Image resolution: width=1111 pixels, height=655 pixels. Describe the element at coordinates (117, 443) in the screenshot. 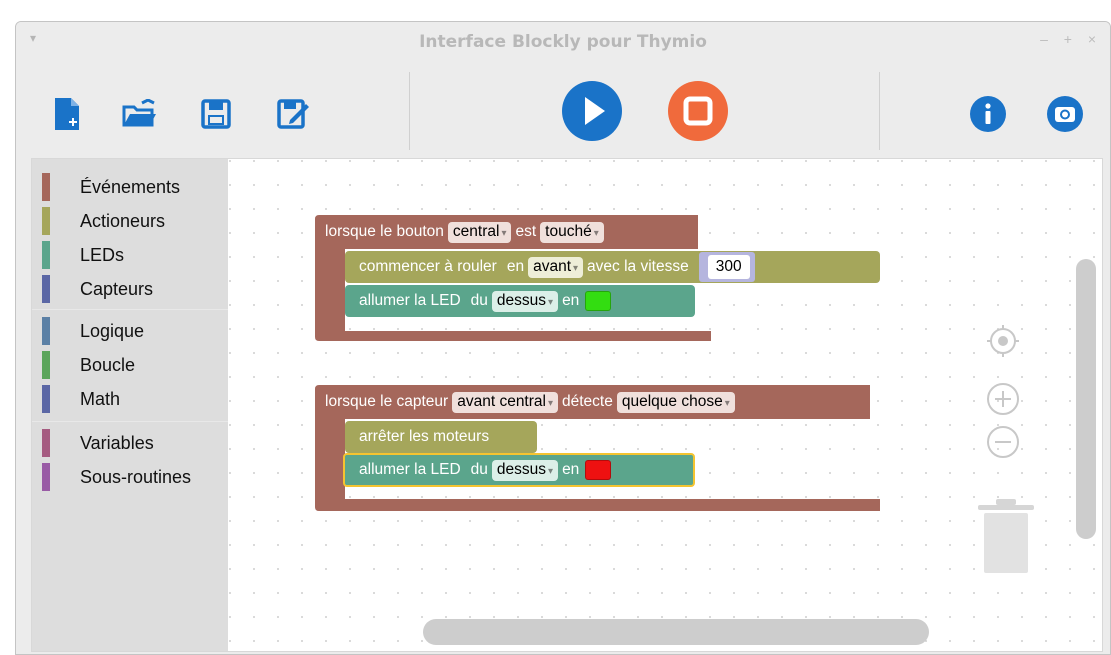

I see `category-label: Variables` at that location.